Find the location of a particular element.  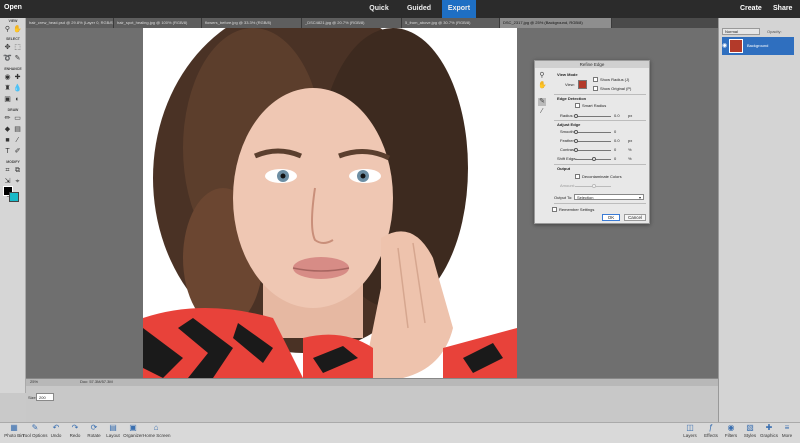

spot-healing-icon: ✚ is located at coordinates (17, 77).